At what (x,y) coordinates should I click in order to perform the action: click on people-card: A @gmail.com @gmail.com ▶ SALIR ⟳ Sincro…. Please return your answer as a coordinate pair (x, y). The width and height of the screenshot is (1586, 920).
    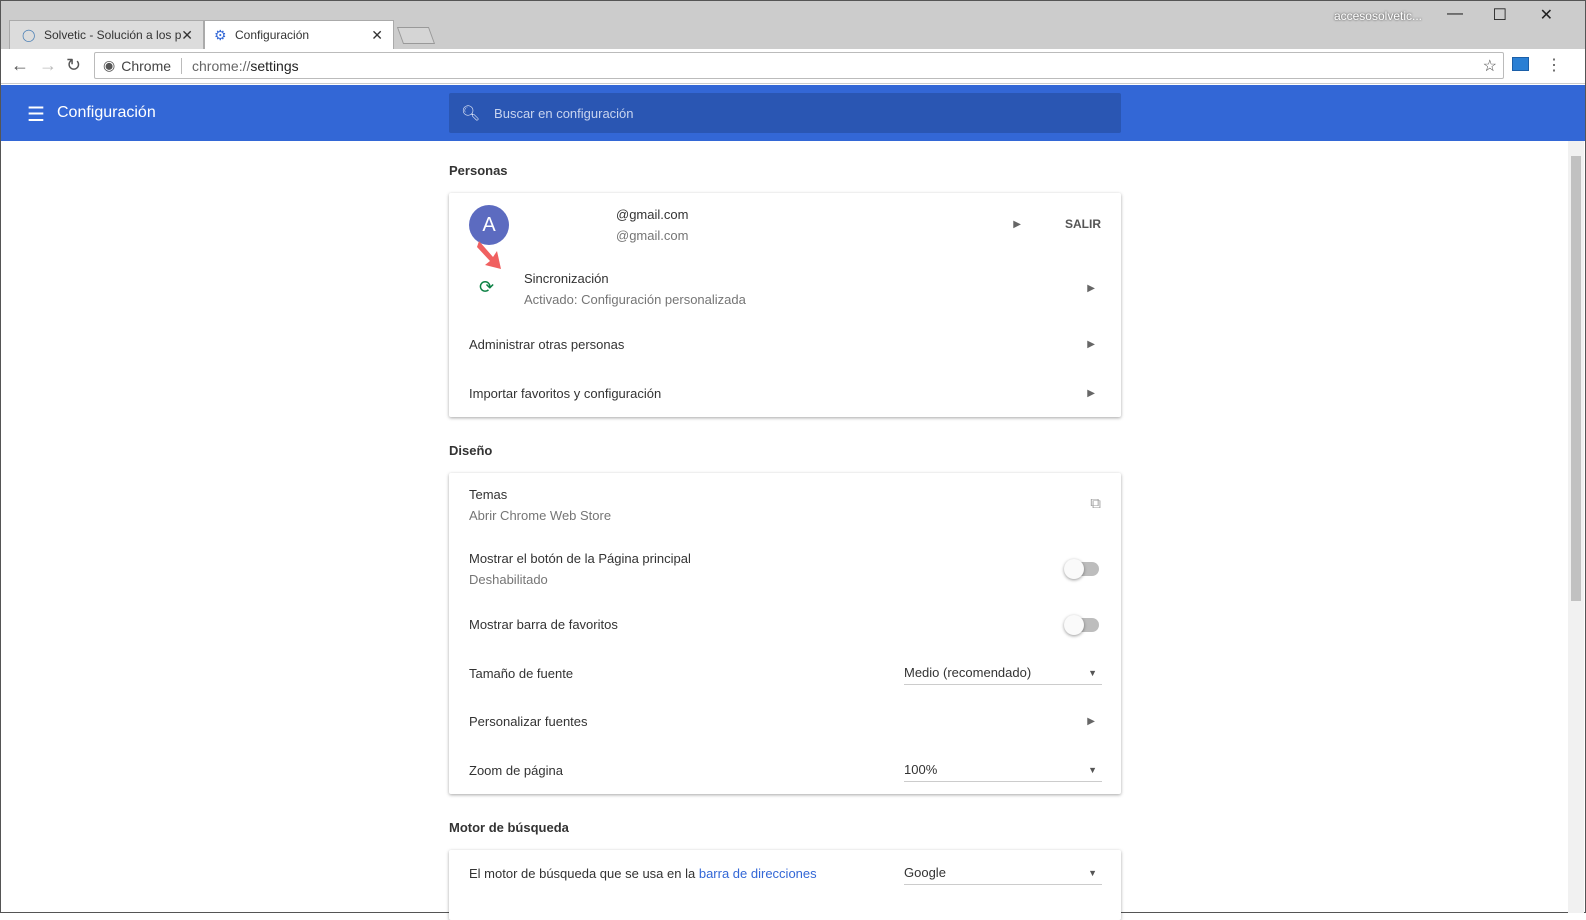
    Looking at the image, I should click on (785, 305).